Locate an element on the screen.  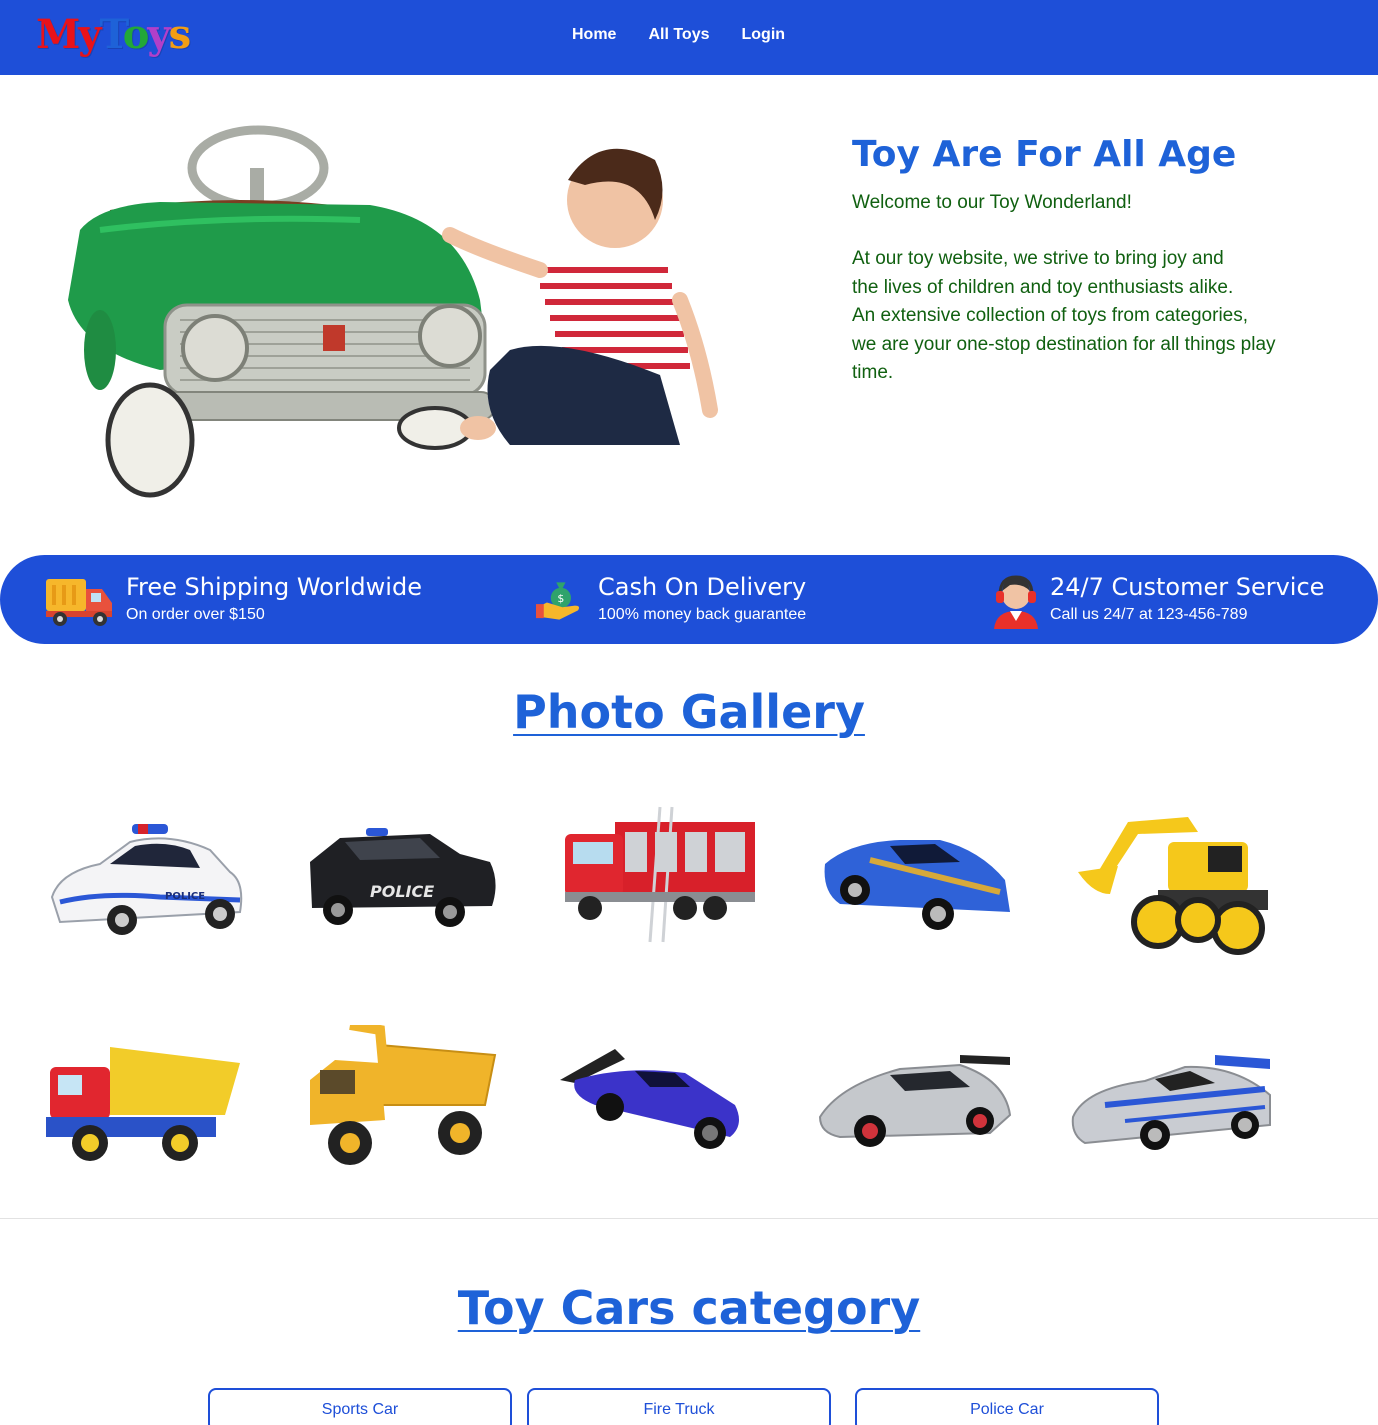
logo-letter: T is located at coordinates (112, 34).